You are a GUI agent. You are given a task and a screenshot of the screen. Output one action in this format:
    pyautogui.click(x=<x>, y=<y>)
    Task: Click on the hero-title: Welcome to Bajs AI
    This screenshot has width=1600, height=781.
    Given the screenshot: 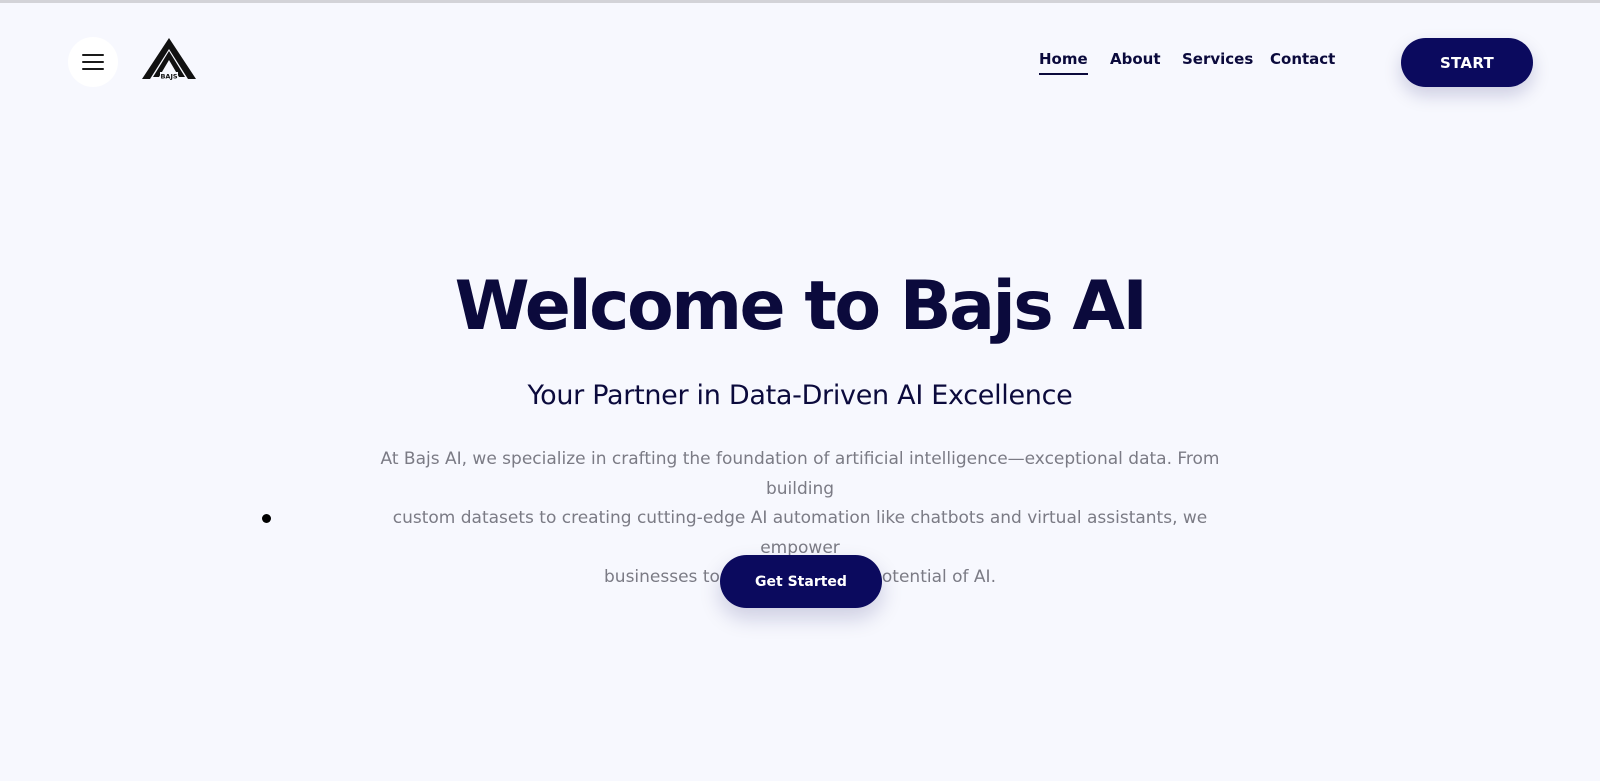 What is the action you would take?
    pyautogui.click(x=801, y=306)
    